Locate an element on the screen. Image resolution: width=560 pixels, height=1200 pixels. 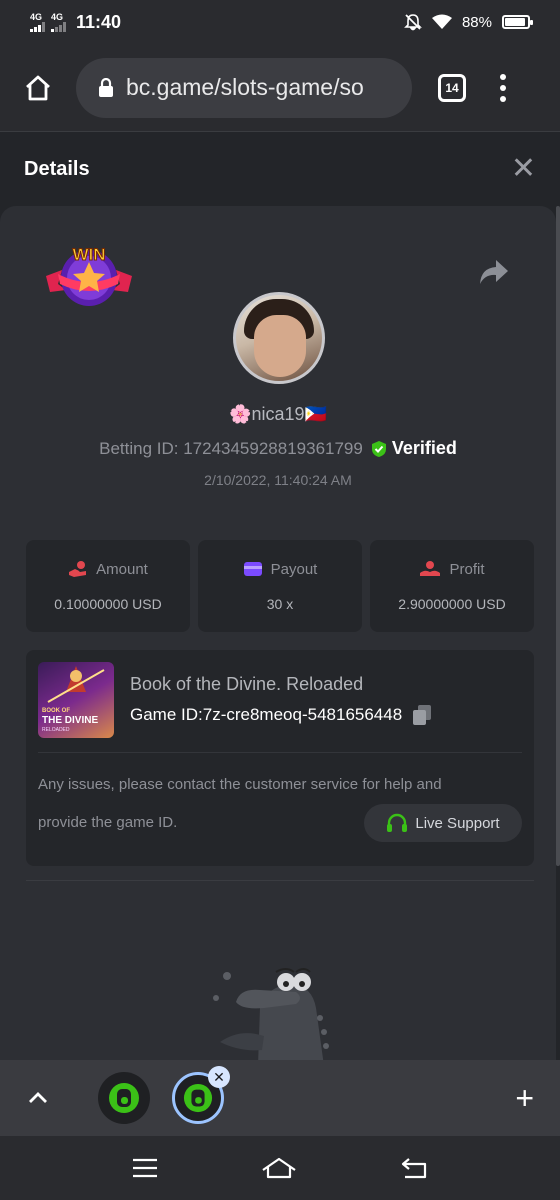
verified-label: Verified is located at coordinates (424, 448).